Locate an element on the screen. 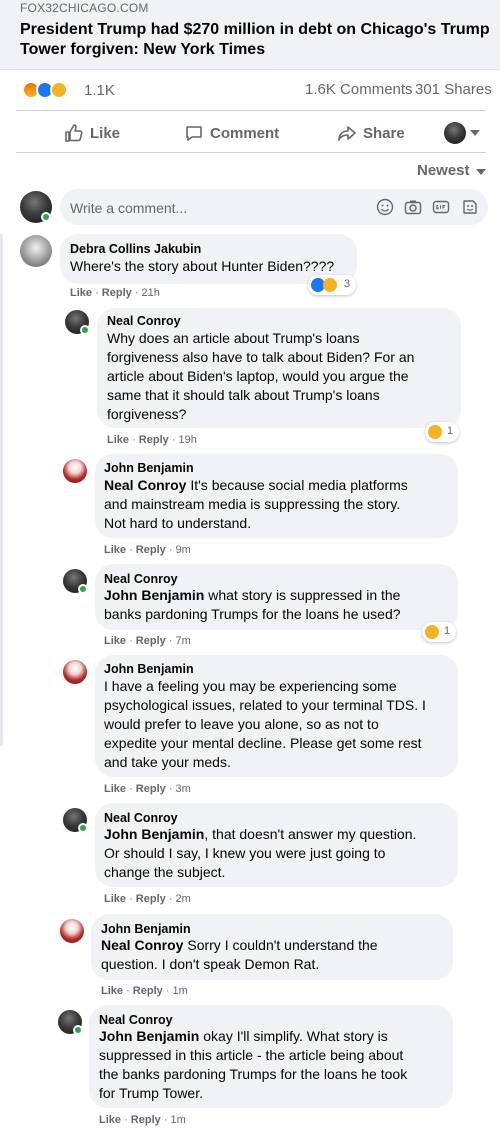 This screenshot has width=500, height=1132. comments-count: 1.6K Comments is located at coordinates (359, 89).